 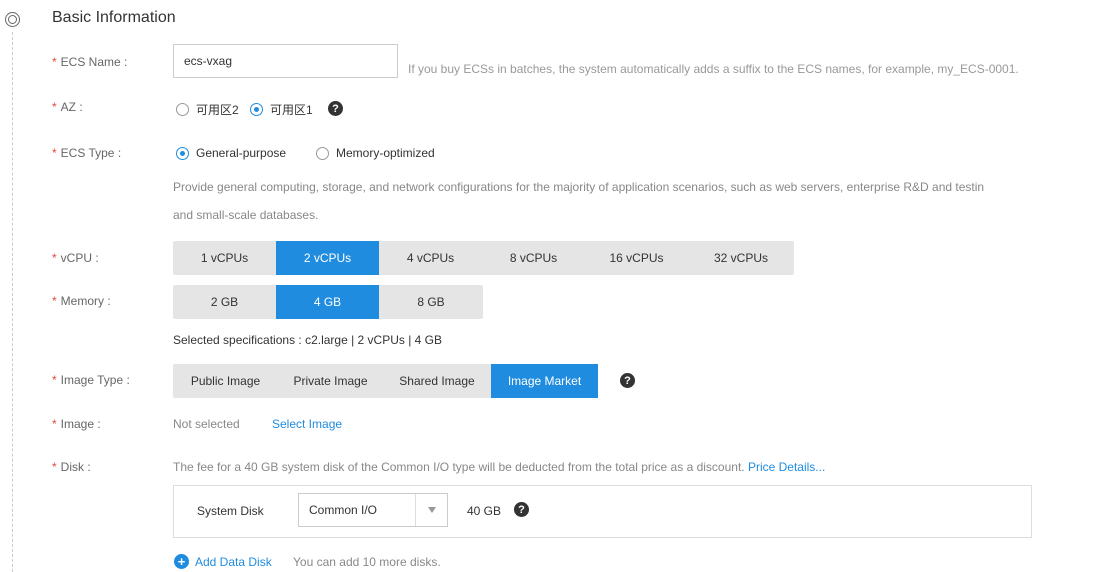 I want to click on az-label: * AZ :, so click(x=67, y=107).